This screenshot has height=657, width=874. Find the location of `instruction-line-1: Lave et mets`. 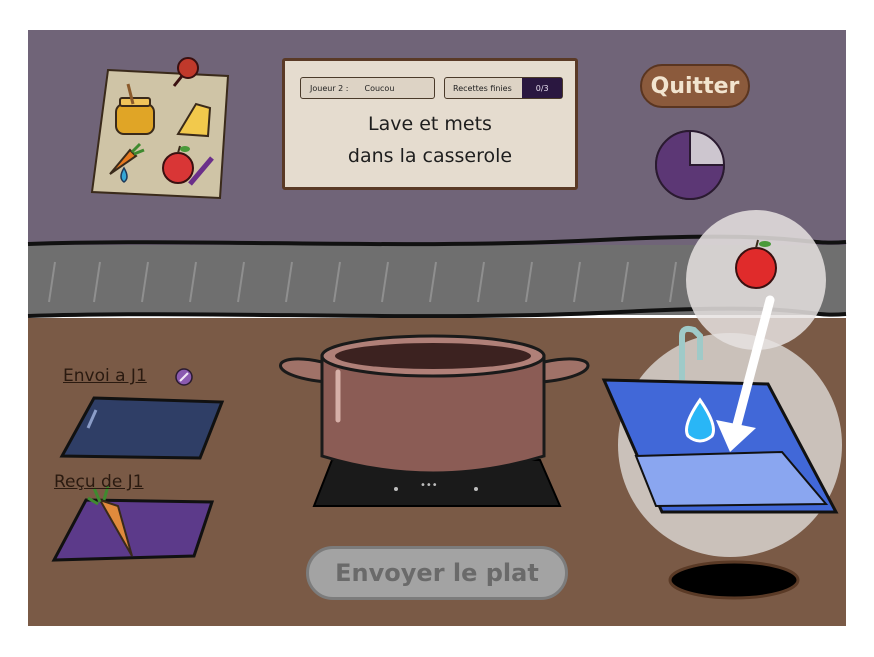

instruction-line-1: Lave et mets is located at coordinates (430, 124).